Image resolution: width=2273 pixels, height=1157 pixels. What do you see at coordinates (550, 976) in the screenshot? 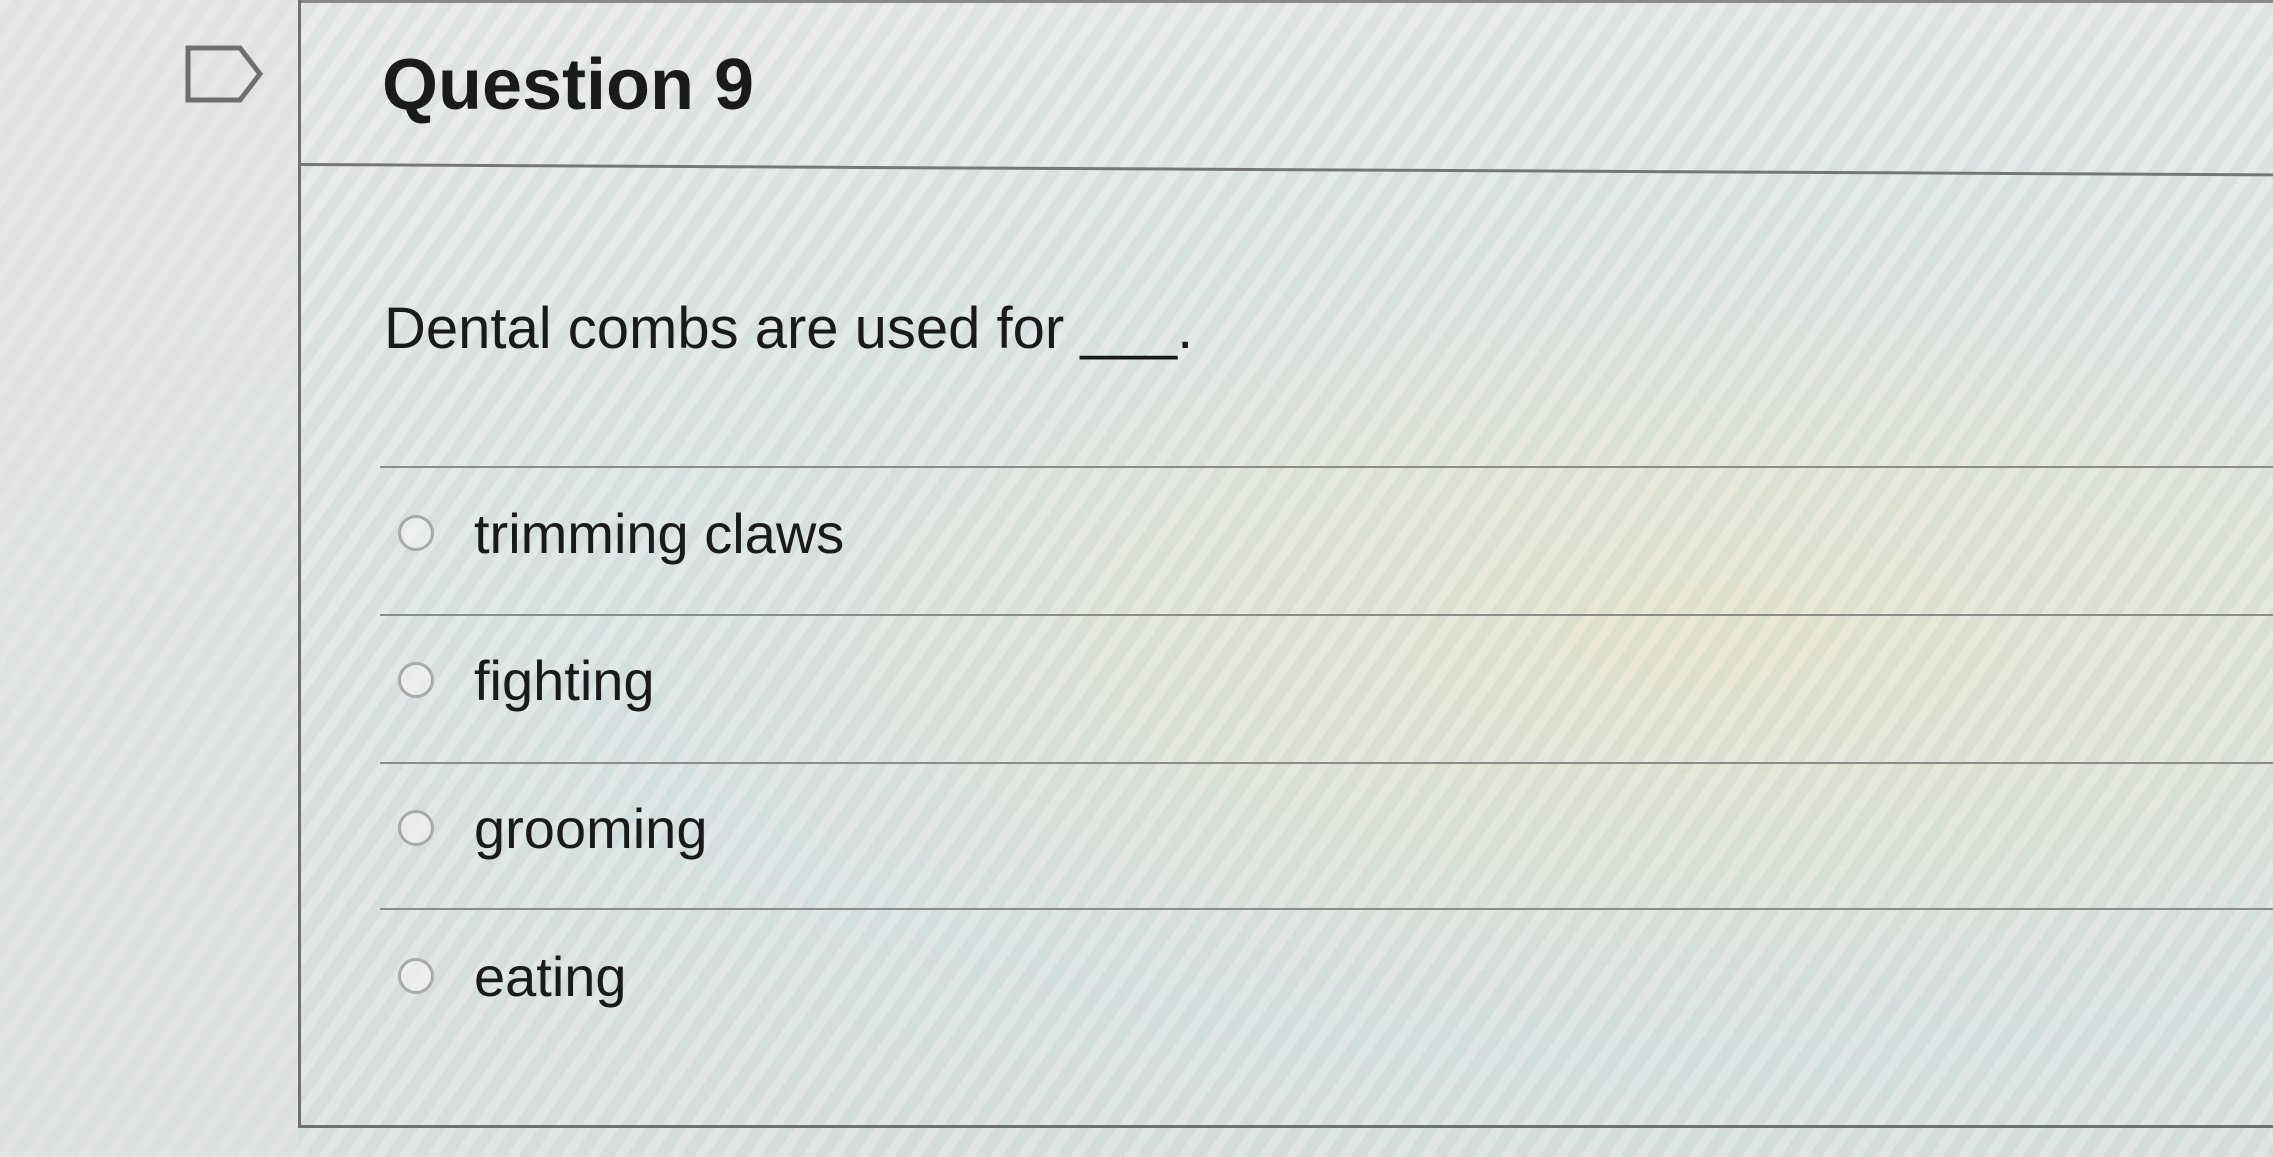
I see `option-label: eating` at bounding box center [550, 976].